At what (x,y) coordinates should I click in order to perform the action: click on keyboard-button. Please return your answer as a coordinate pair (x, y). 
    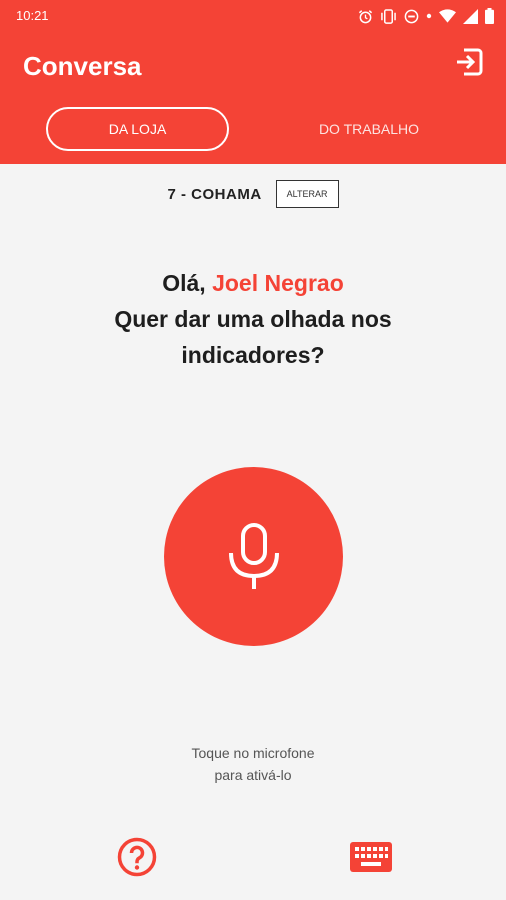
    Looking at the image, I should click on (371, 857).